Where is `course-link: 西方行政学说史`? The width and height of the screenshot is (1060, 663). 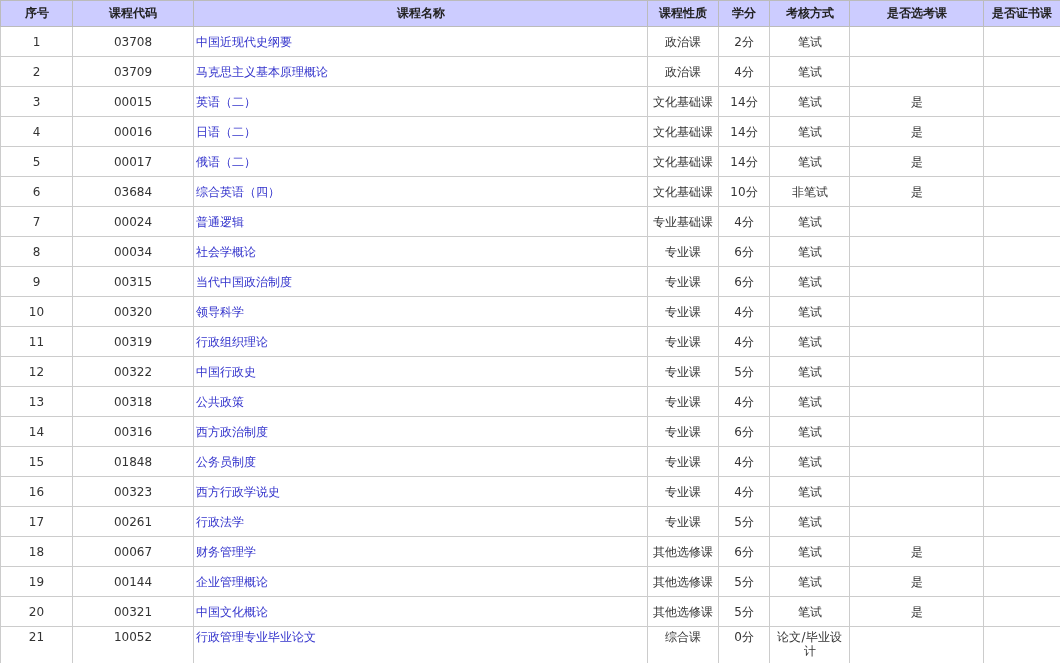 course-link: 西方行政学说史 is located at coordinates (238, 491).